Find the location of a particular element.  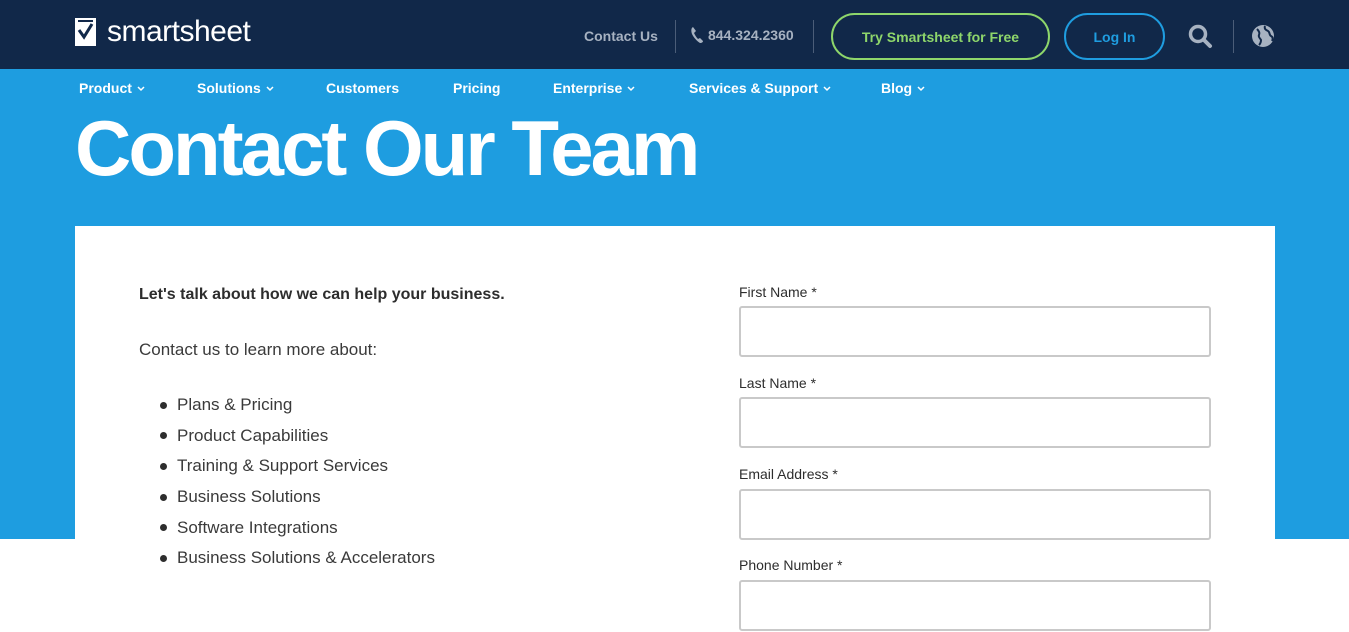

list-item-text: Business Solutions is located at coordinates (249, 497).